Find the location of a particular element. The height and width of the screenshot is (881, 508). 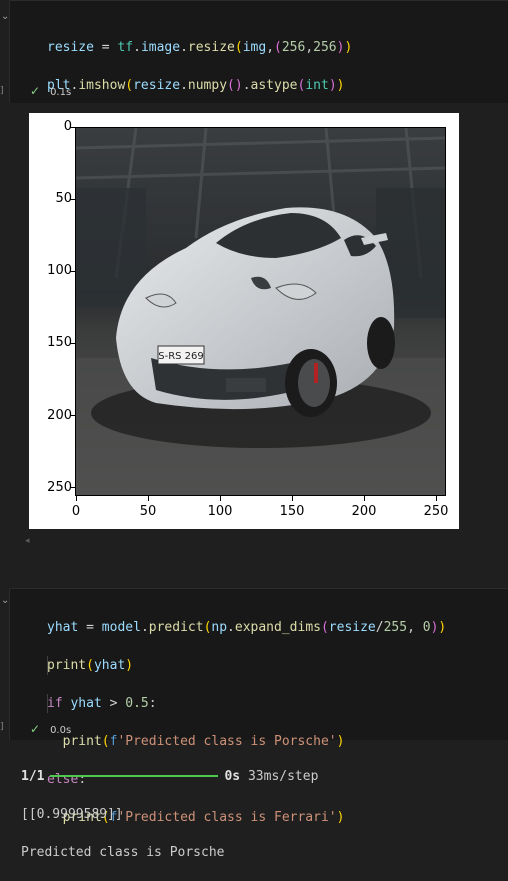

y-tick-label: 100 is located at coordinates (59, 270).